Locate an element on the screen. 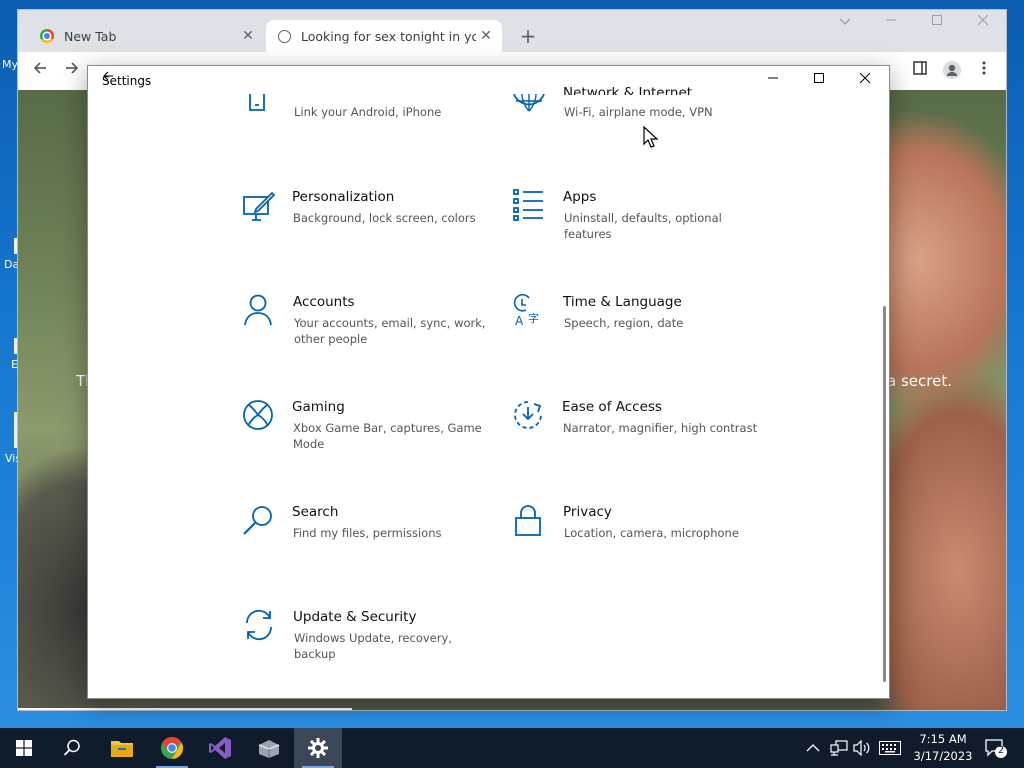 The image size is (1024, 768). tab-search-button is located at coordinates (845, 22).